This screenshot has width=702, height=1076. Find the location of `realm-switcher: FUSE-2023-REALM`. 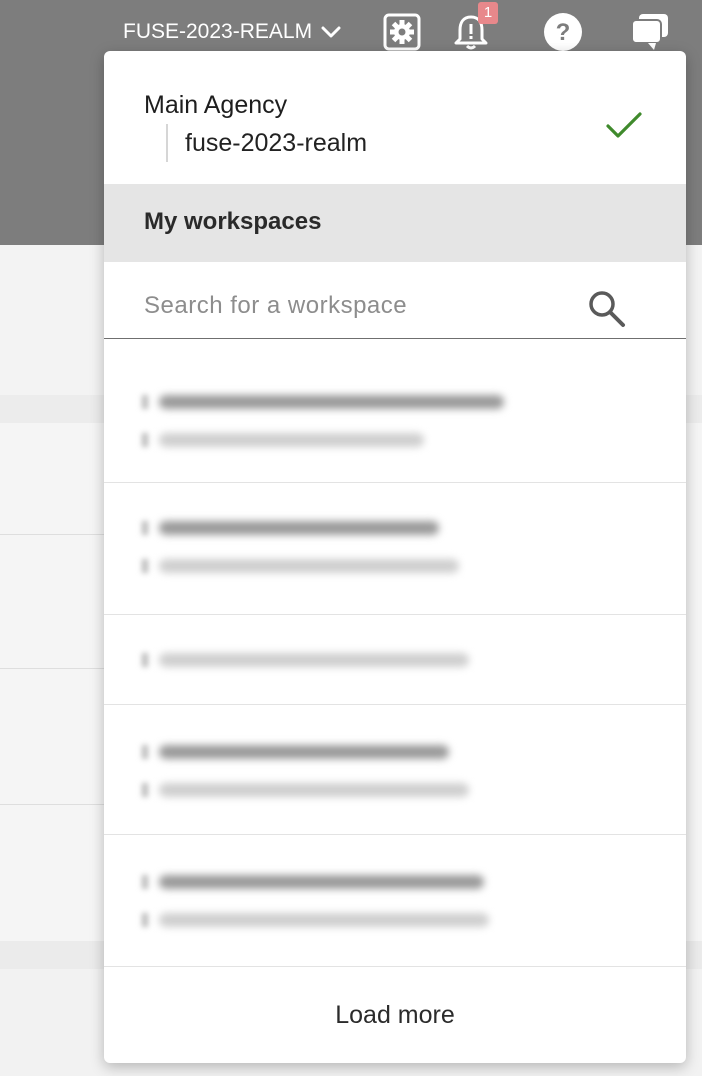

realm-switcher: FUSE-2023-REALM is located at coordinates (232, 32).